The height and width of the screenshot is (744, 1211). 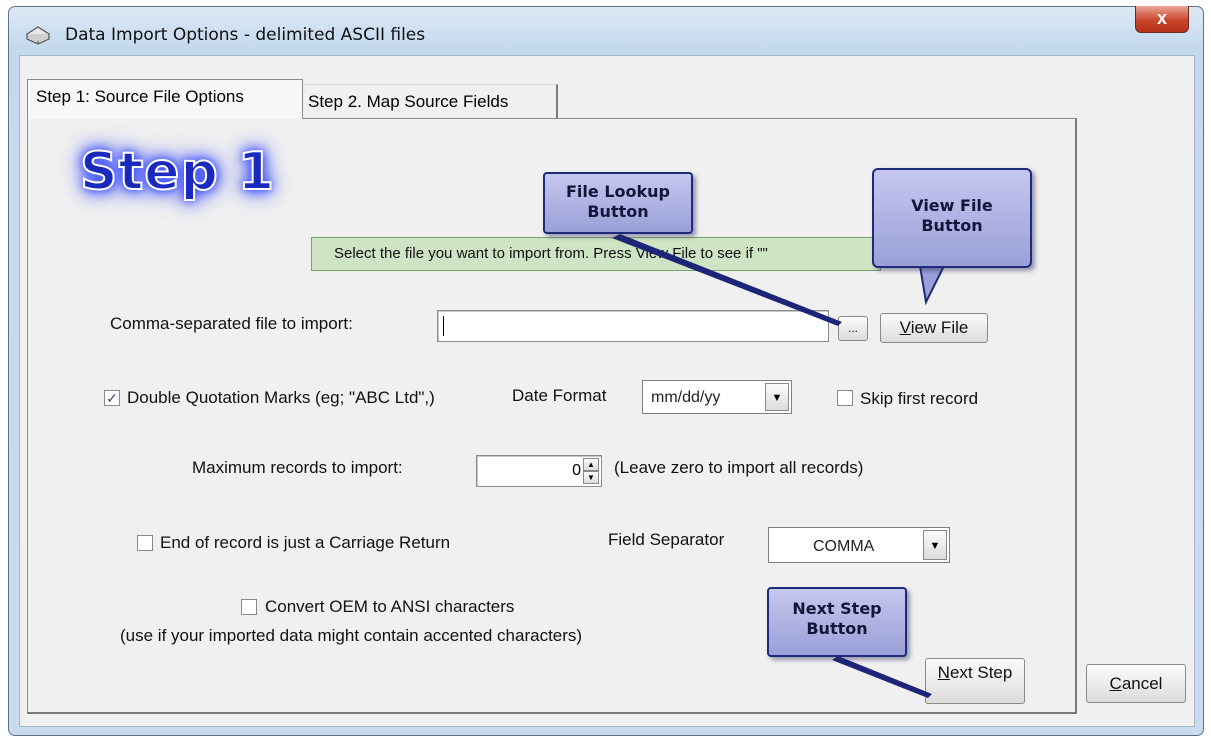 What do you see at coordinates (618, 191) in the screenshot?
I see `callout-line: File Lookup` at bounding box center [618, 191].